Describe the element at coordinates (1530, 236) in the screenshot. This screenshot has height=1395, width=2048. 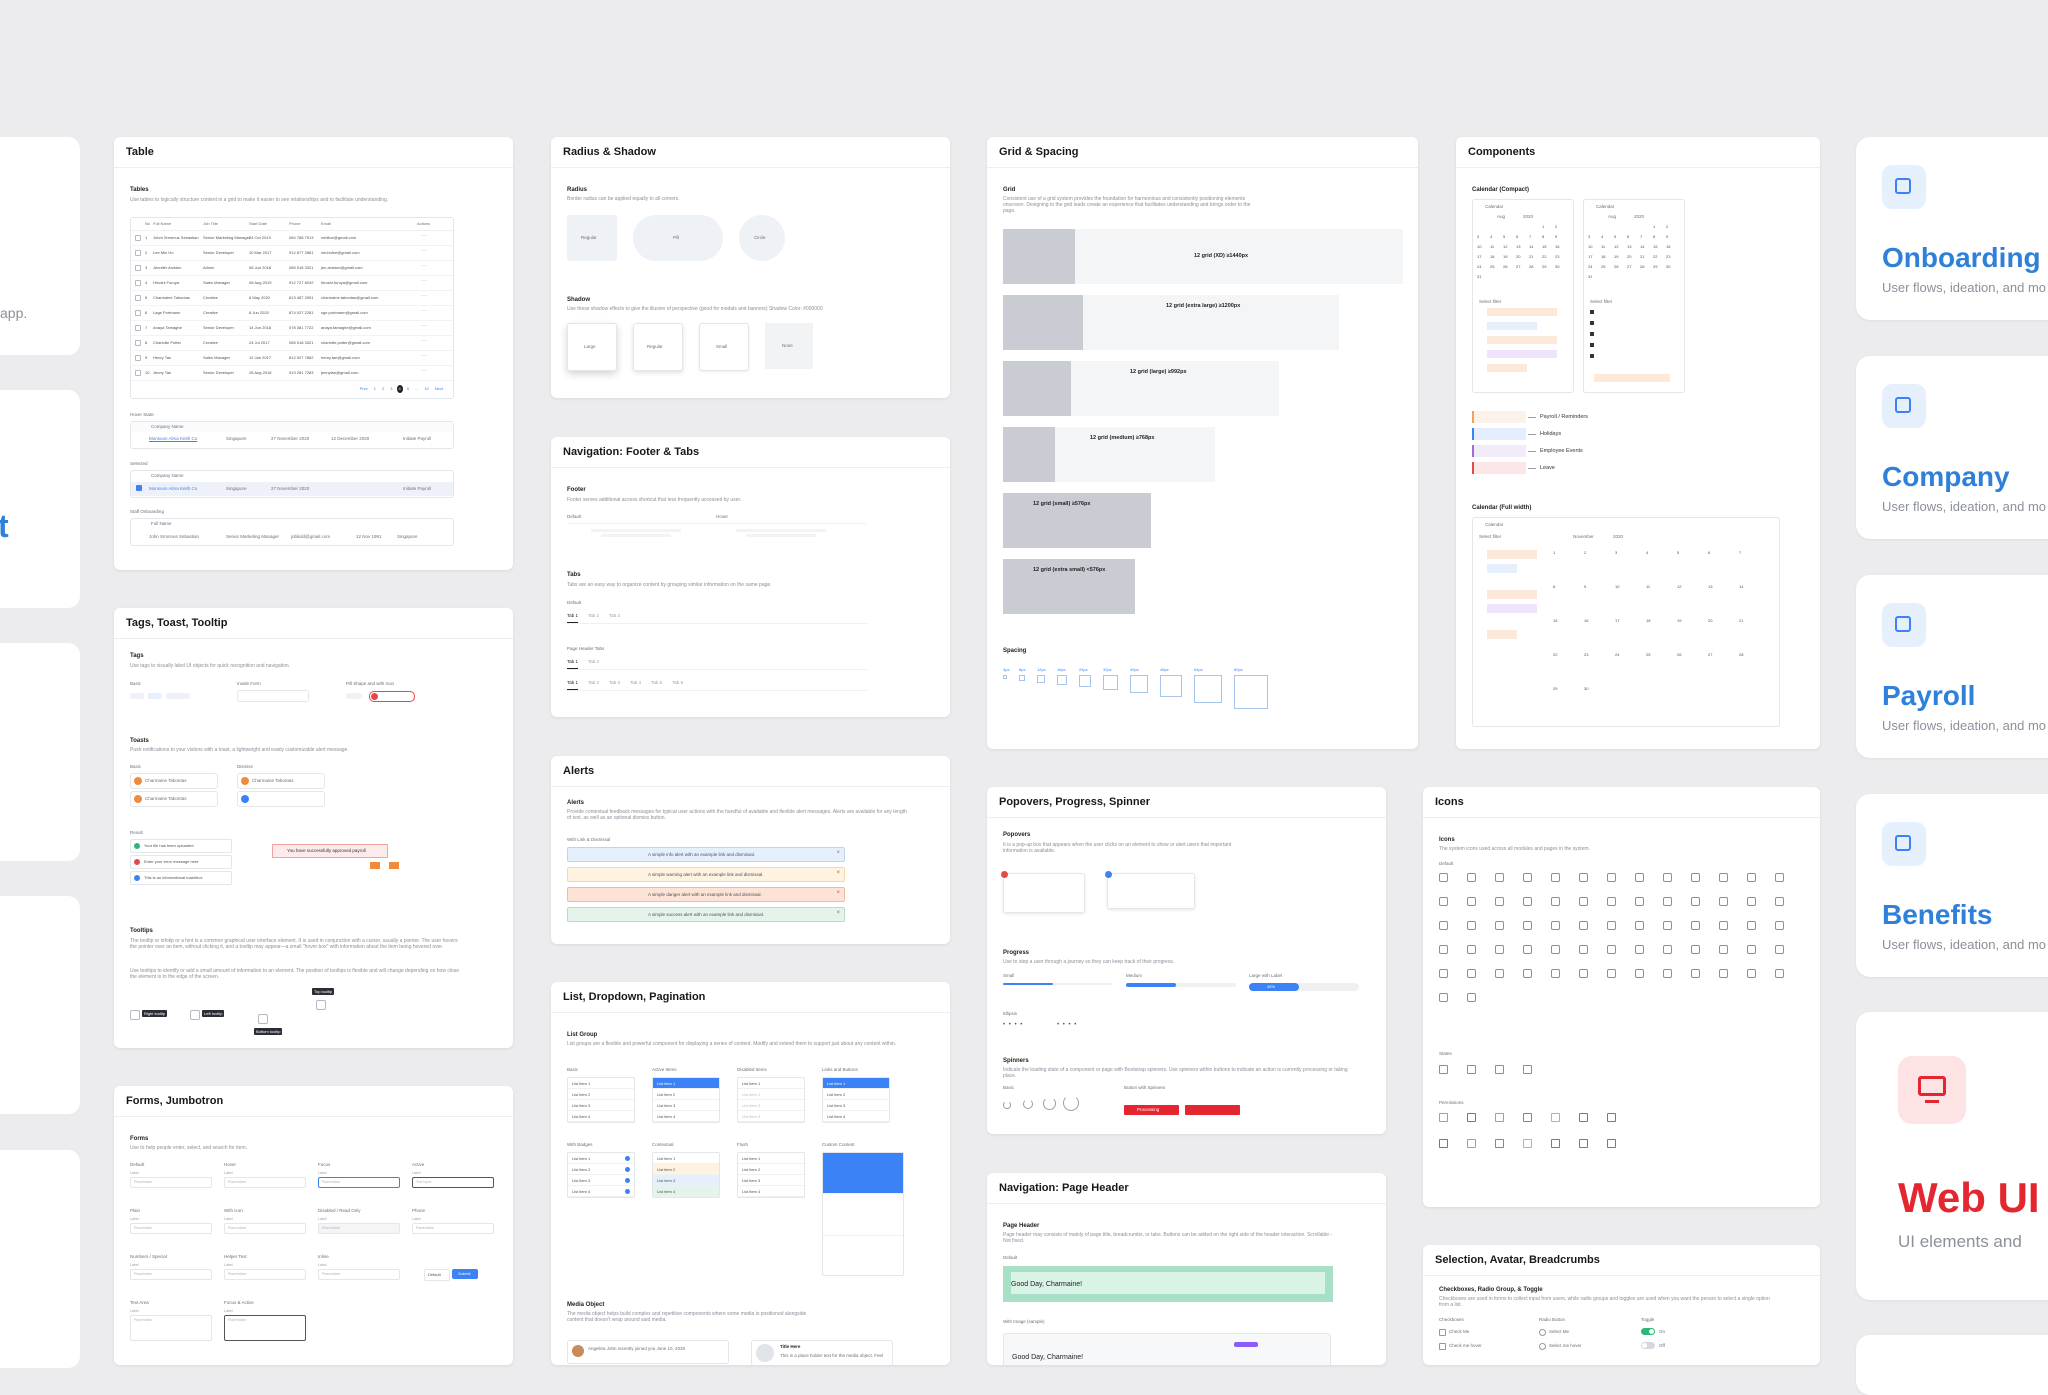
I see `calendar-day: 7` at that location.